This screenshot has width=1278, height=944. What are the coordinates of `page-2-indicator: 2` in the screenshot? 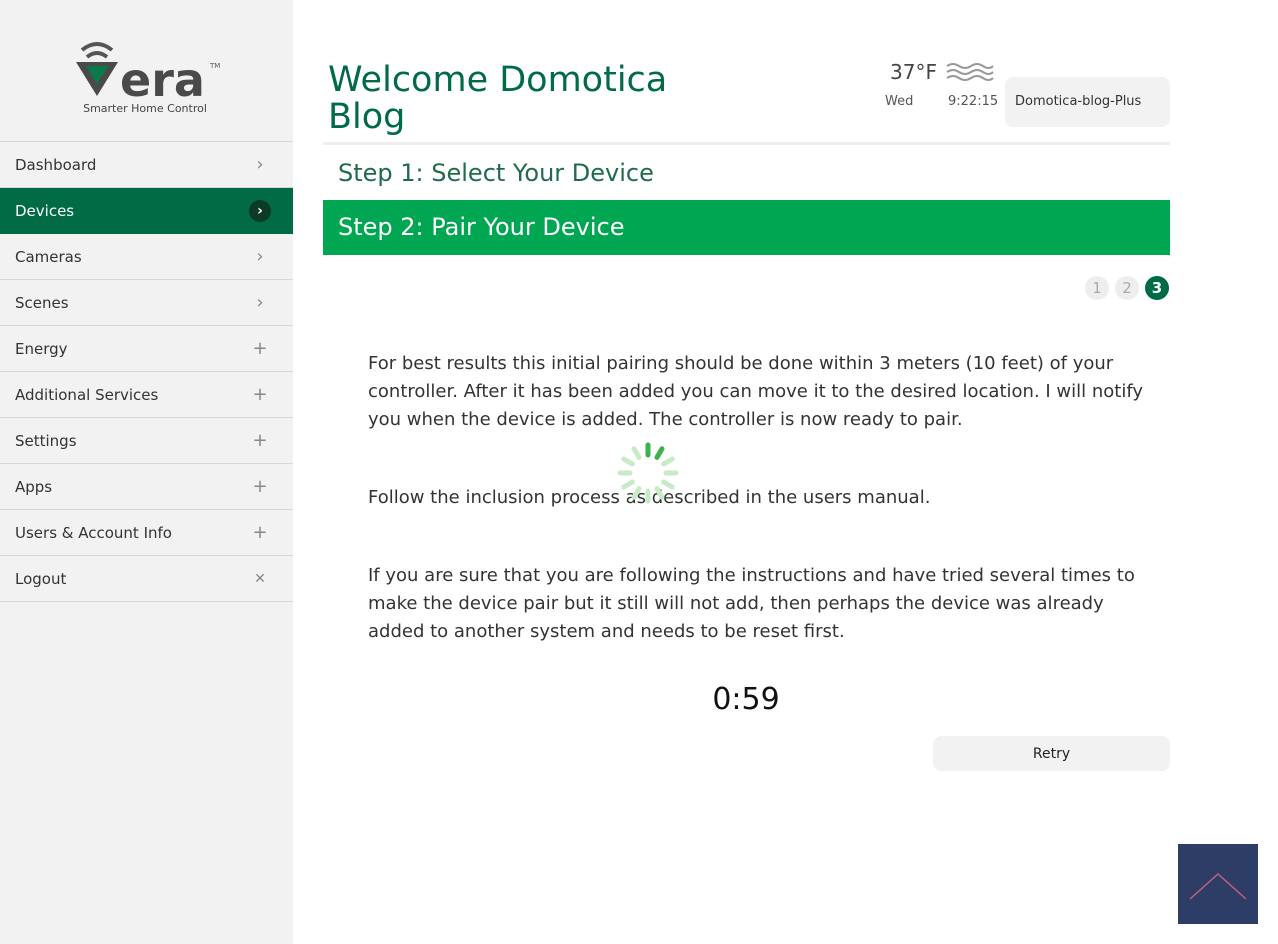 It's located at (1127, 288).